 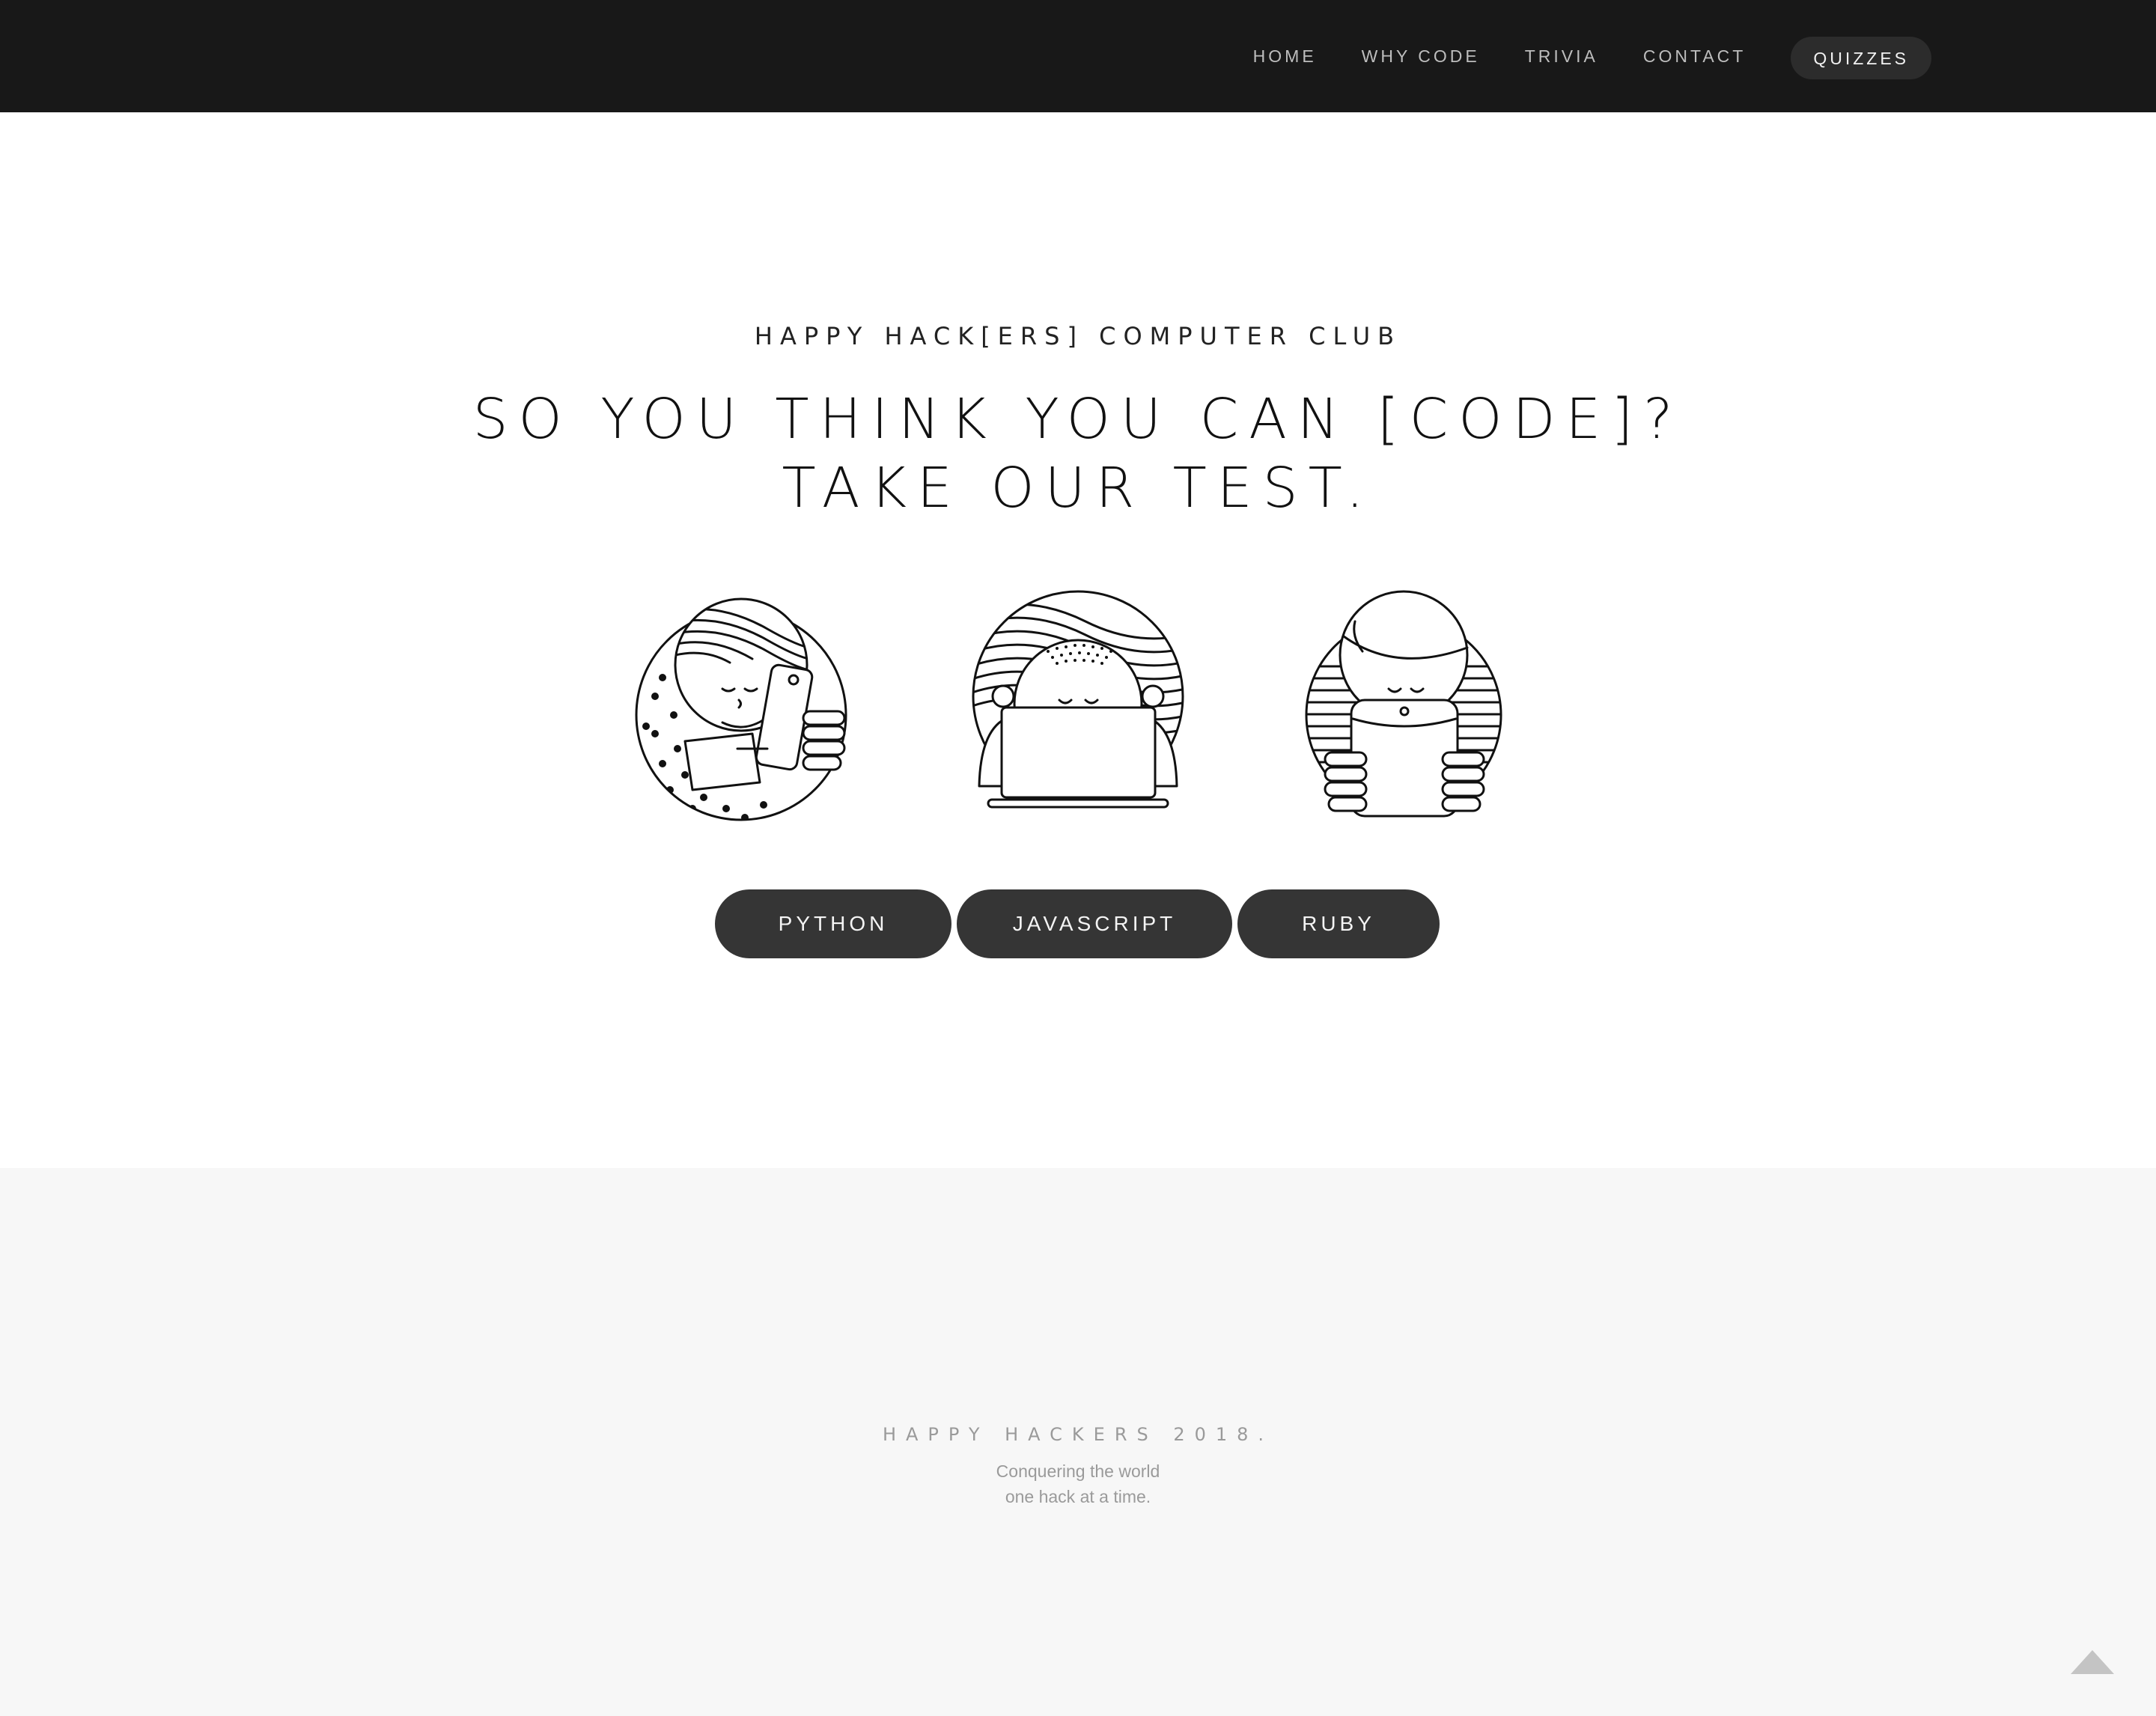 I want to click on headline-line-1: SO YOU THINK YOU CAN [CODE]?, so click(x=1078, y=419).